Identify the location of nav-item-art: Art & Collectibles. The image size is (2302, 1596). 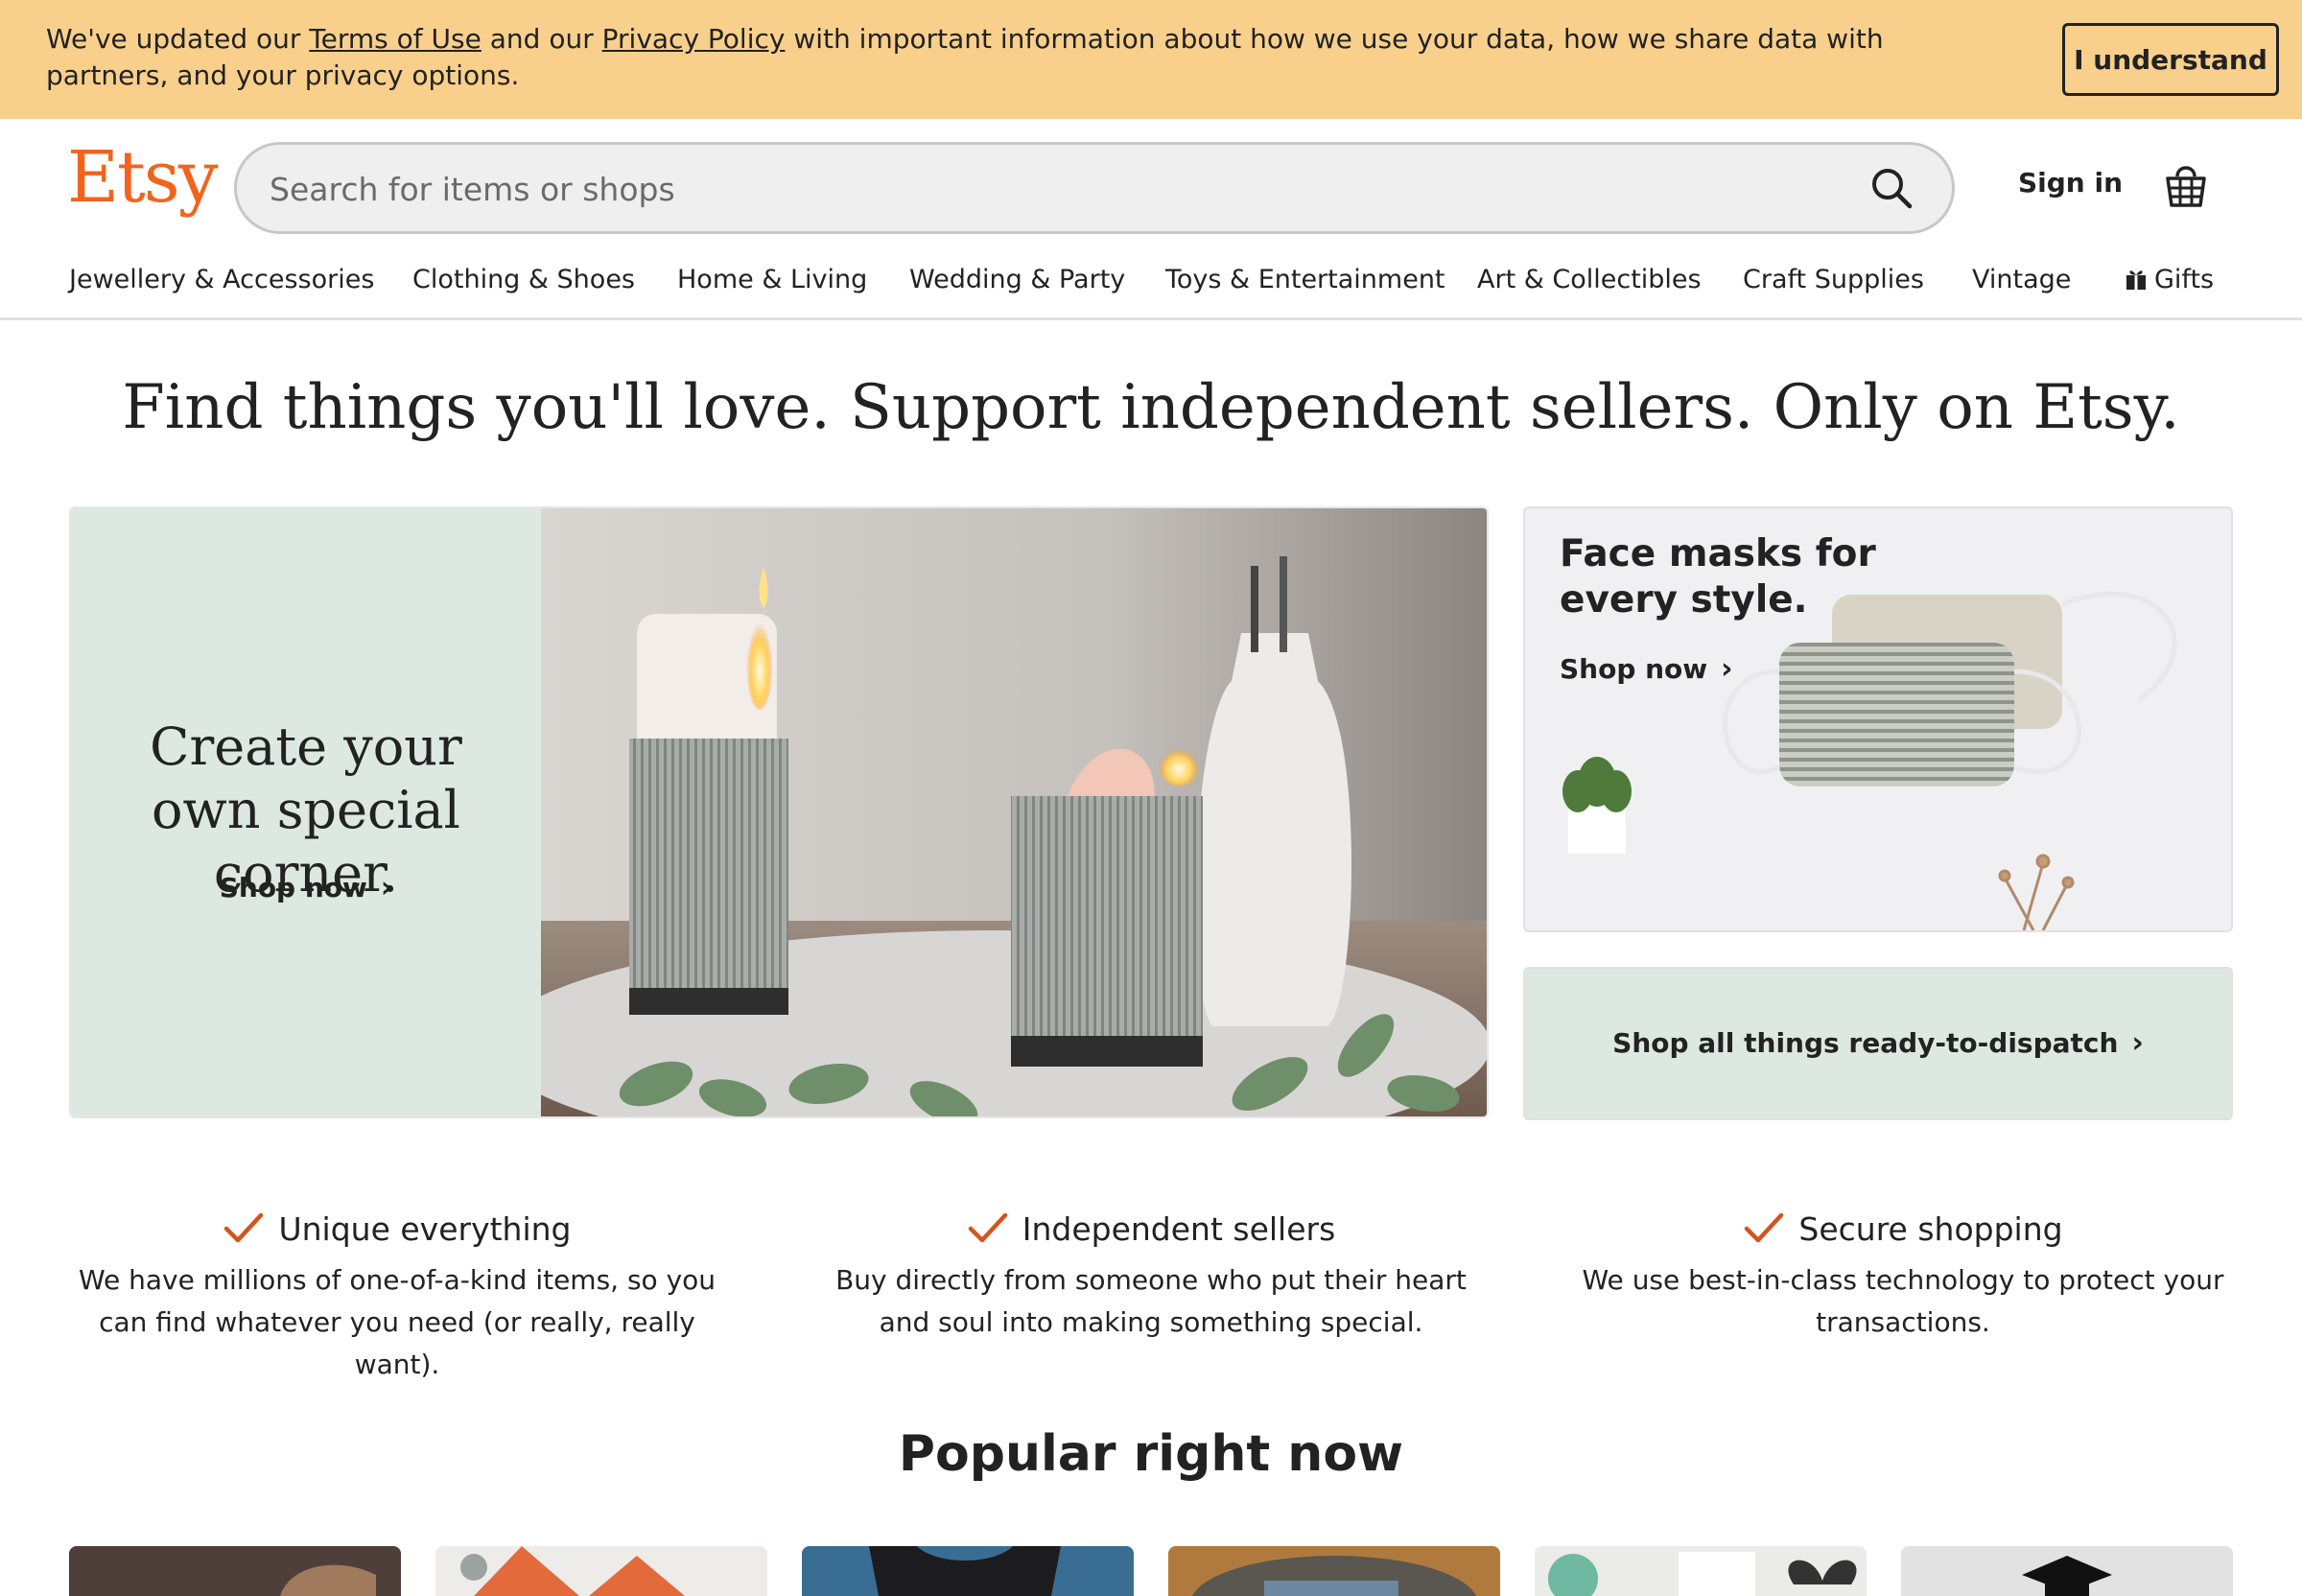
(1589, 279).